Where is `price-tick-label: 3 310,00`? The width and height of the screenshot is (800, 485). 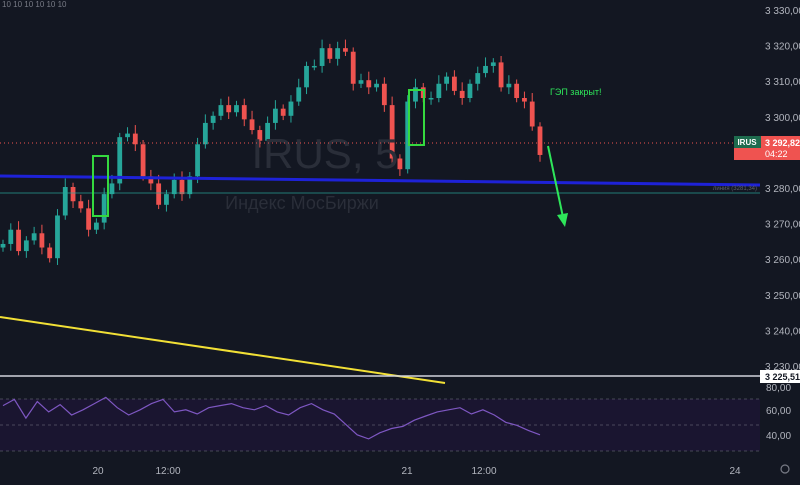 price-tick-label: 3 310,00 is located at coordinates (782, 82).